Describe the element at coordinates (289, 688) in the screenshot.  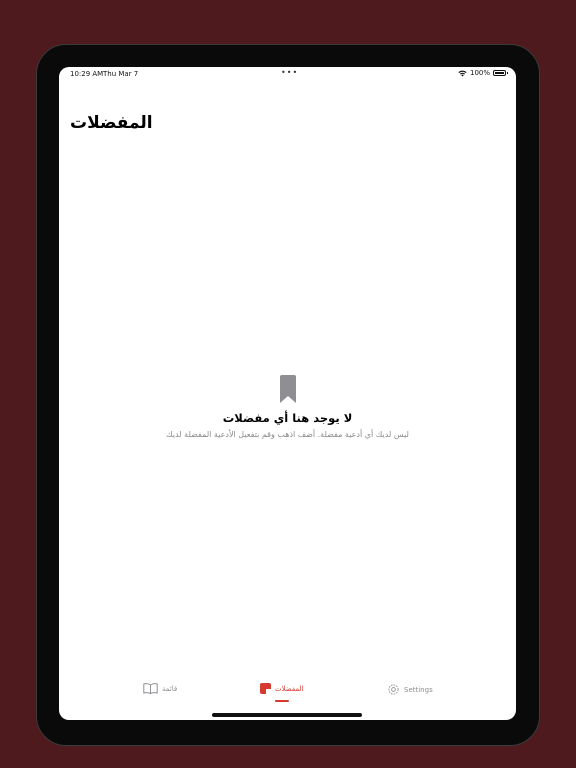
I see `tab-favorites-label: المفضلات` at that location.